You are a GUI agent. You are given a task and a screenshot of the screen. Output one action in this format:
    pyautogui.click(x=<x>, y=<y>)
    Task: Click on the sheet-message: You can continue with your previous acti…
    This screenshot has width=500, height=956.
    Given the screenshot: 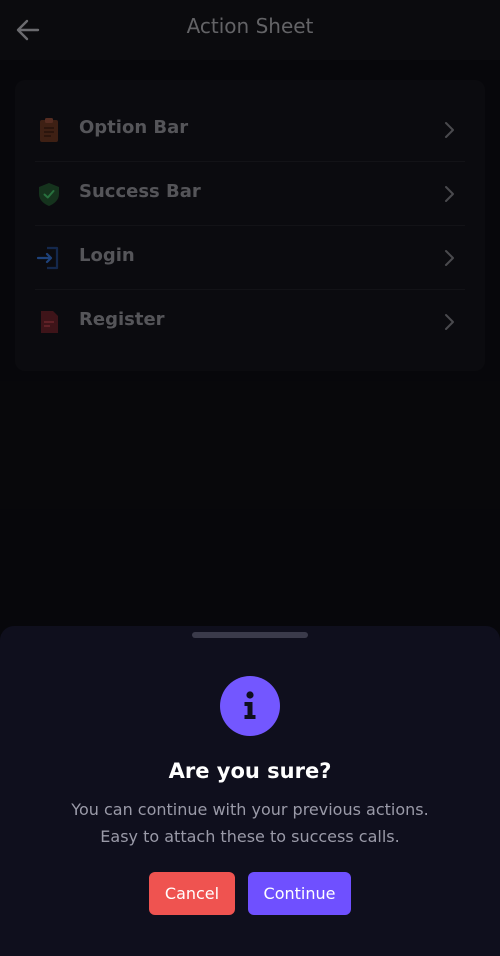 What is the action you would take?
    pyautogui.click(x=250, y=823)
    